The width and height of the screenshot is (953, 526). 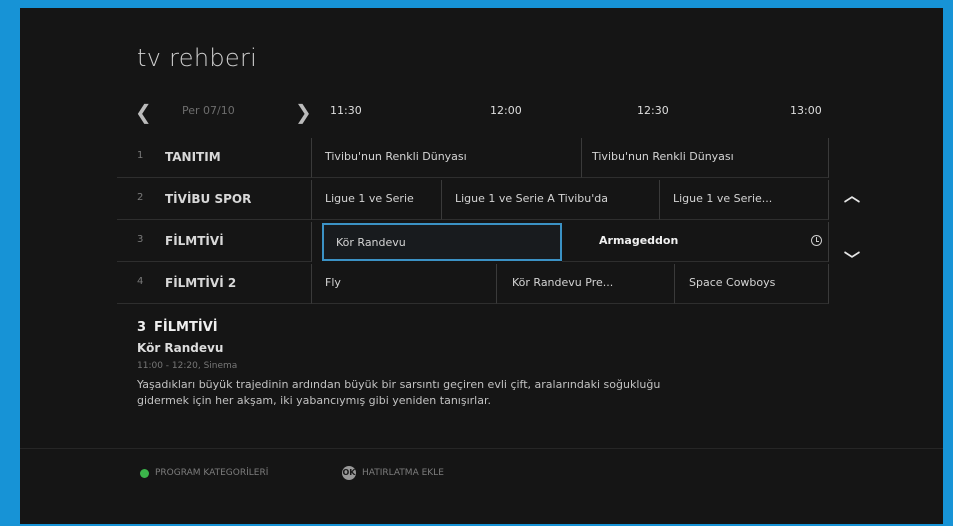 I want to click on timeline-header: ❮ Per 07/10 ❯ 11:30 12:00 12:30 13:00, so click(x=473, y=113).